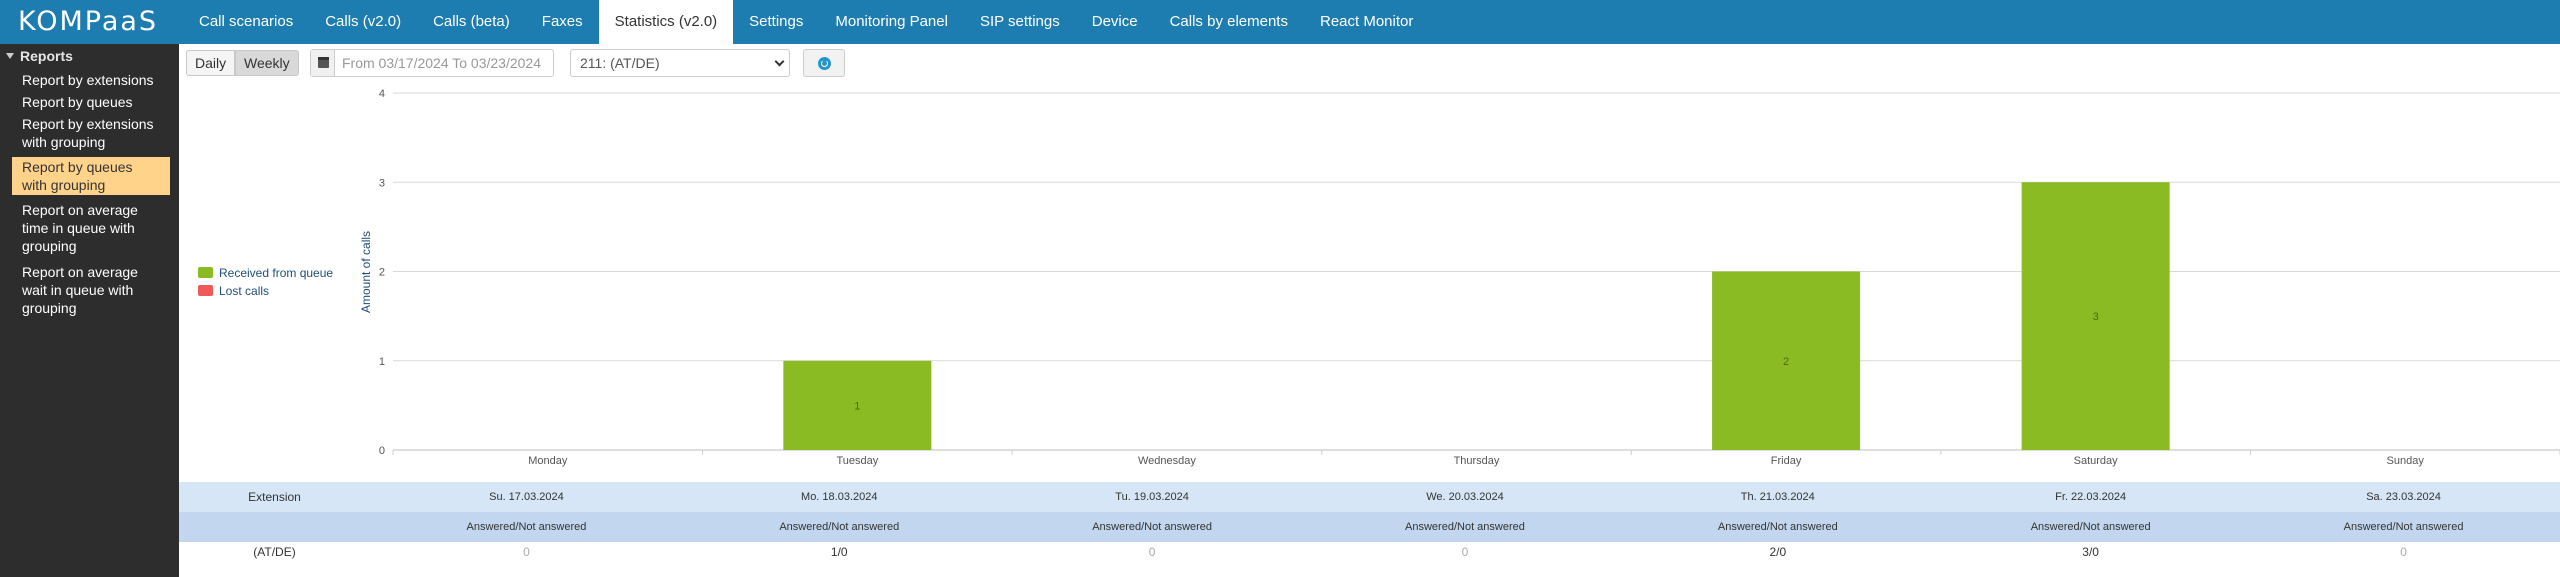  Describe the element at coordinates (1167, 461) in the screenshot. I see `x-tick-label: Wednesday` at that location.